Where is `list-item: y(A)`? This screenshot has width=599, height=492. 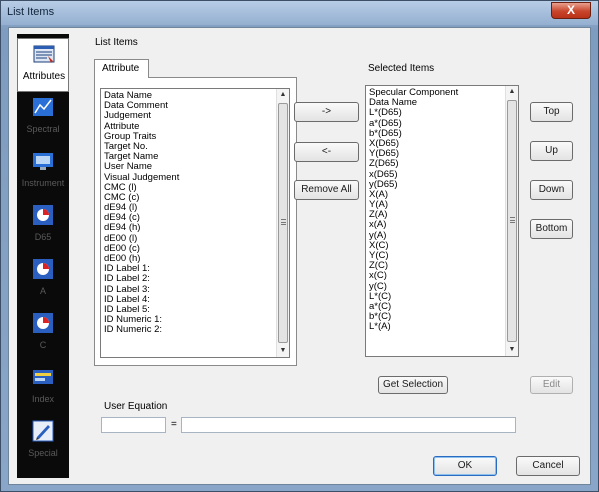
list-item: y(A) is located at coordinates (442, 235).